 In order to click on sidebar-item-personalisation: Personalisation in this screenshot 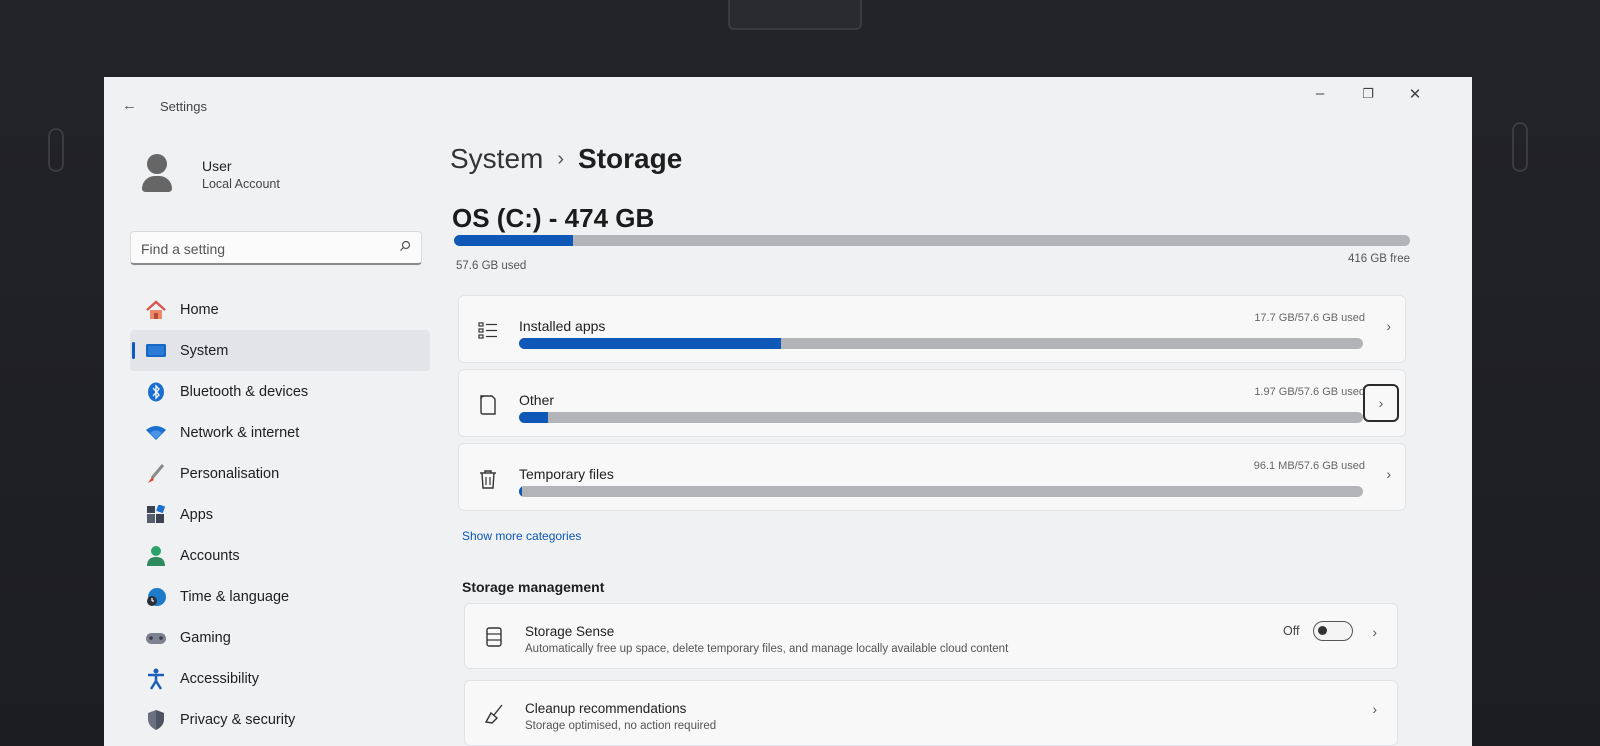, I will do `click(280, 473)`.